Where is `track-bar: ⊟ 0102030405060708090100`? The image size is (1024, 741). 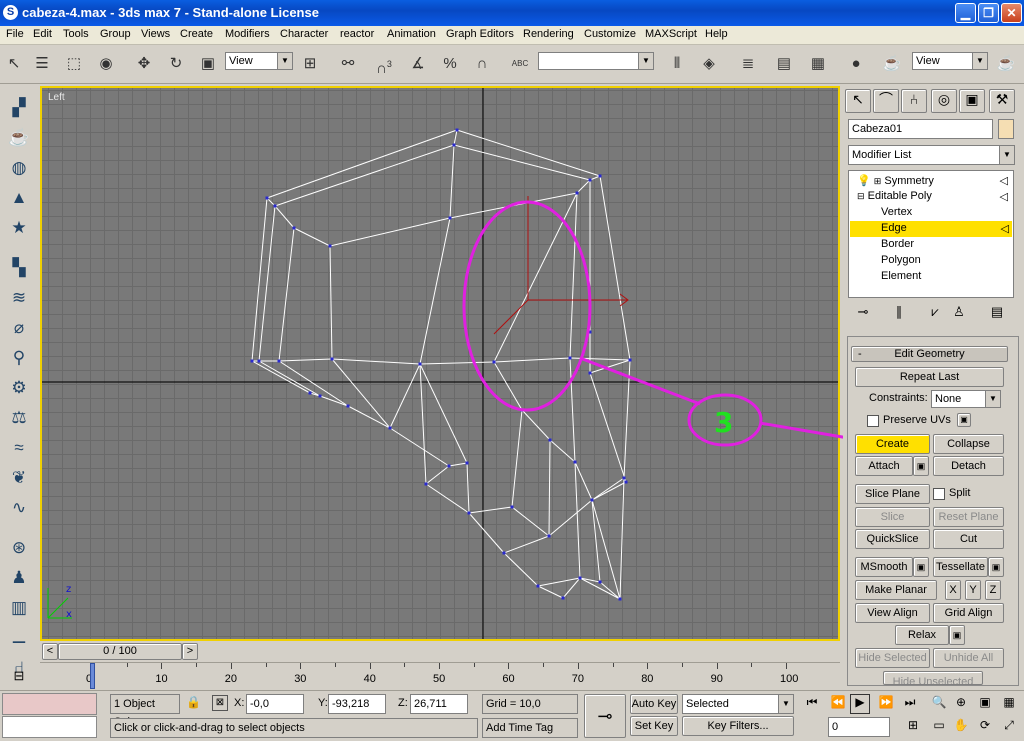
track-bar: ⊟ 0102030405060708090100 is located at coordinates (427, 676).